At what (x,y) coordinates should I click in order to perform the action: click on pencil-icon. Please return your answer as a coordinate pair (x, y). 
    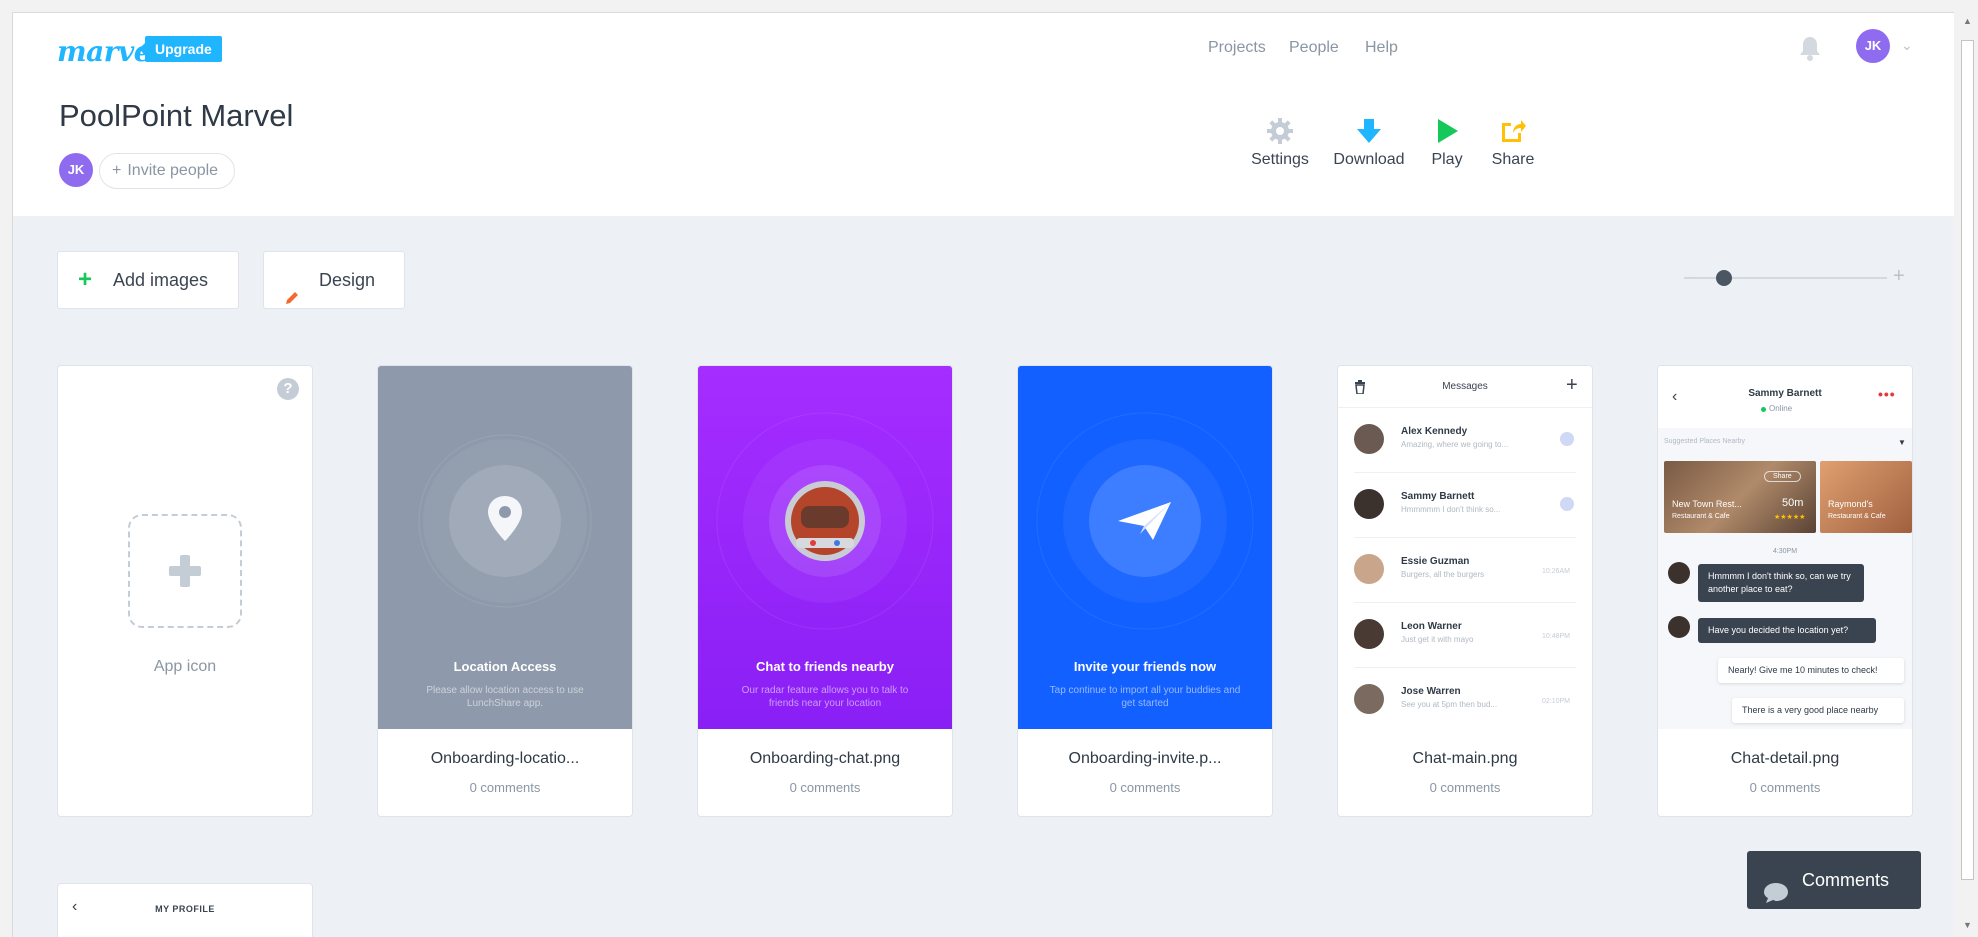
    Looking at the image, I should click on (292, 300).